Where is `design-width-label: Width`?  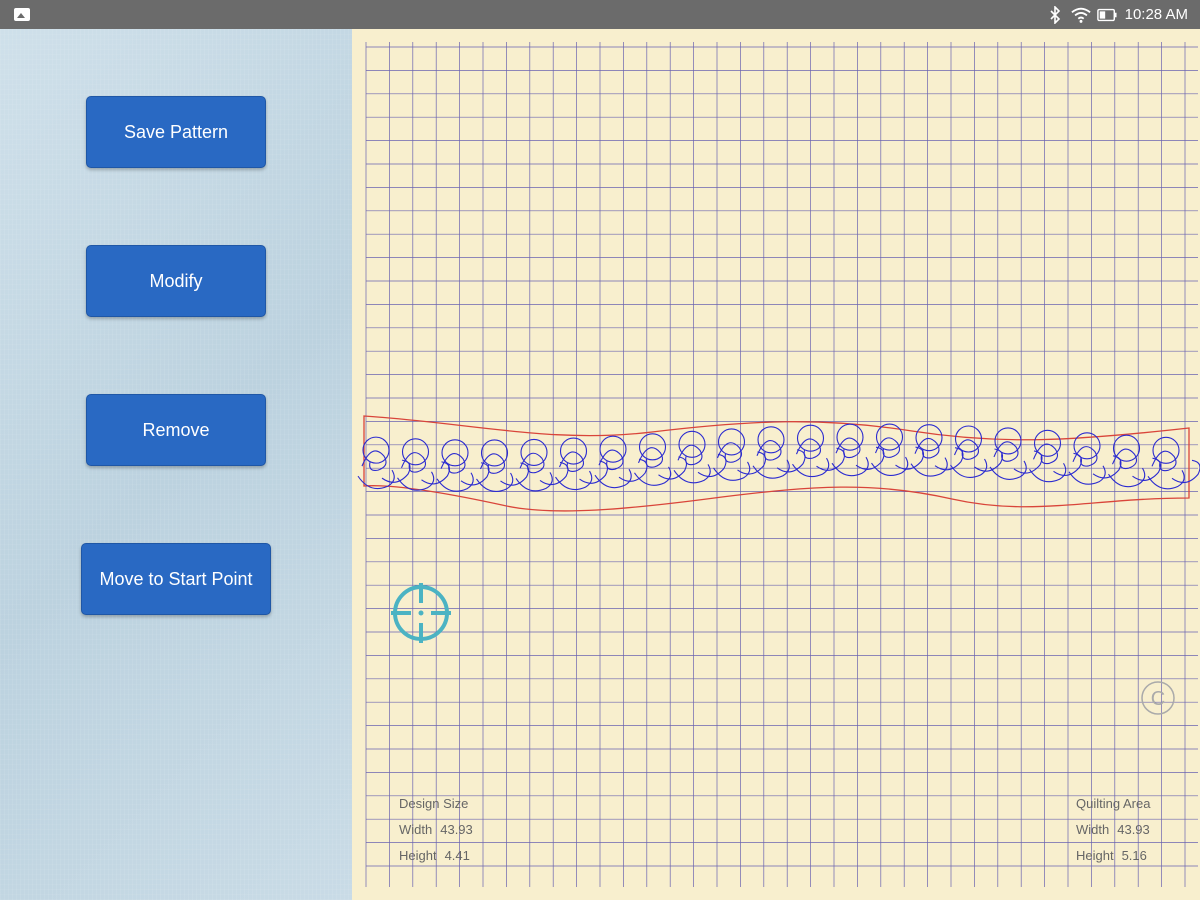 design-width-label: Width is located at coordinates (416, 829).